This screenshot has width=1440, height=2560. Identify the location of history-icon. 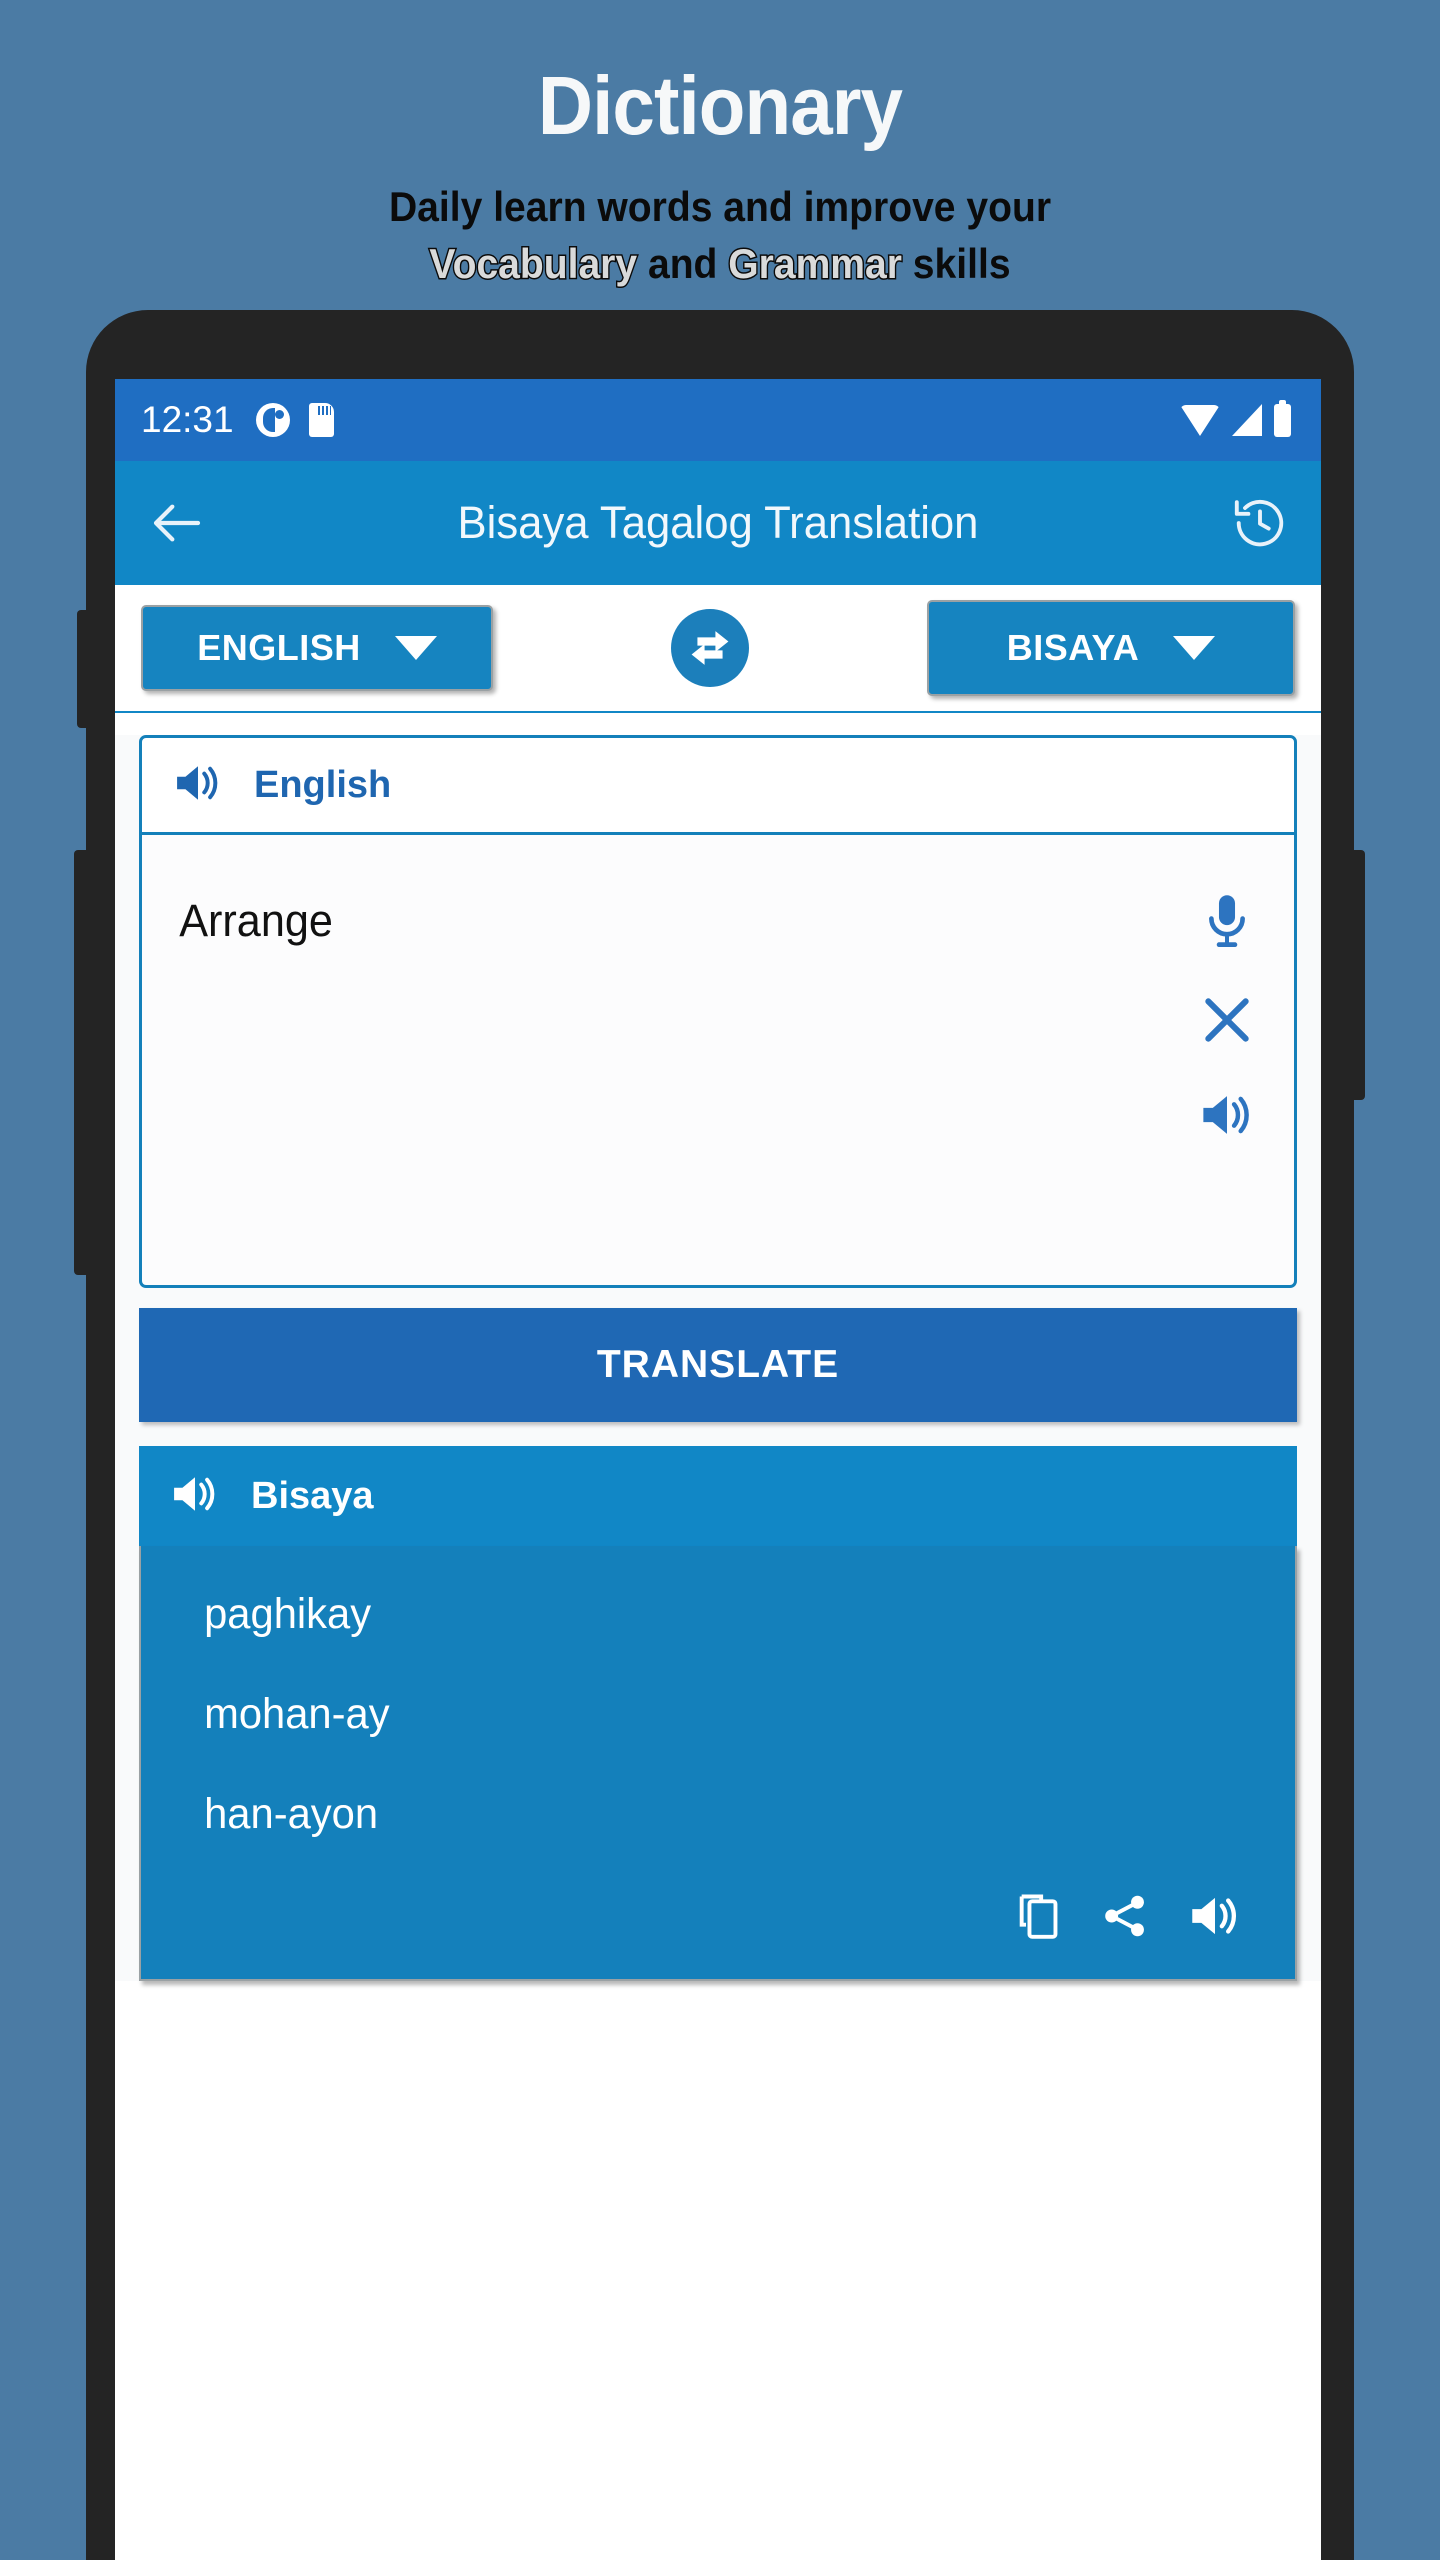
(1260, 523).